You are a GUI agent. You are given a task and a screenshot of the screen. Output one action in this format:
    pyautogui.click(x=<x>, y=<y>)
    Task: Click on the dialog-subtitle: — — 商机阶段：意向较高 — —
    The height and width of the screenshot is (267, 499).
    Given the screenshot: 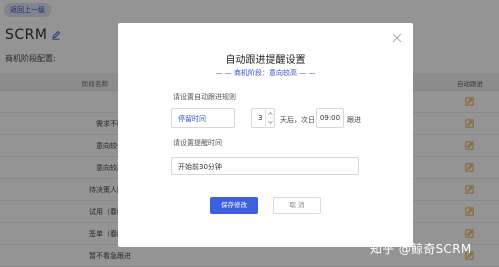 What is the action you would take?
    pyautogui.click(x=265, y=73)
    